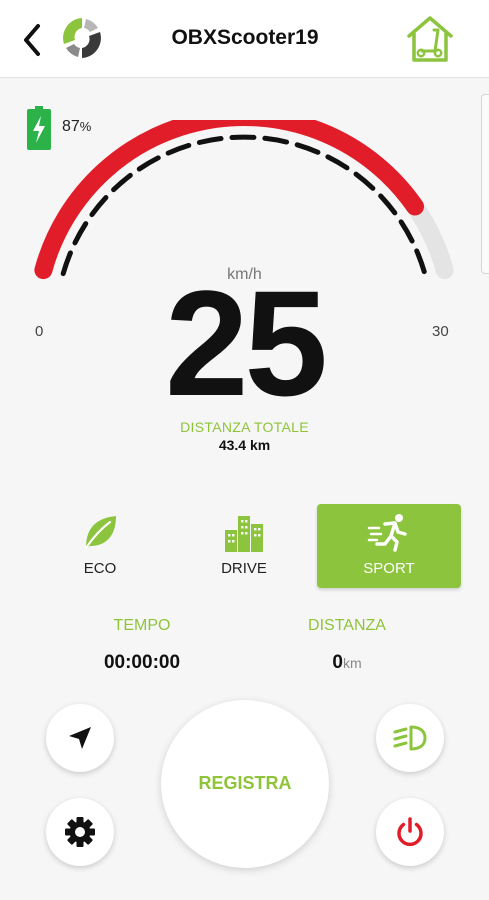 The width and height of the screenshot is (489, 900). I want to click on brand-logo, so click(82, 38).